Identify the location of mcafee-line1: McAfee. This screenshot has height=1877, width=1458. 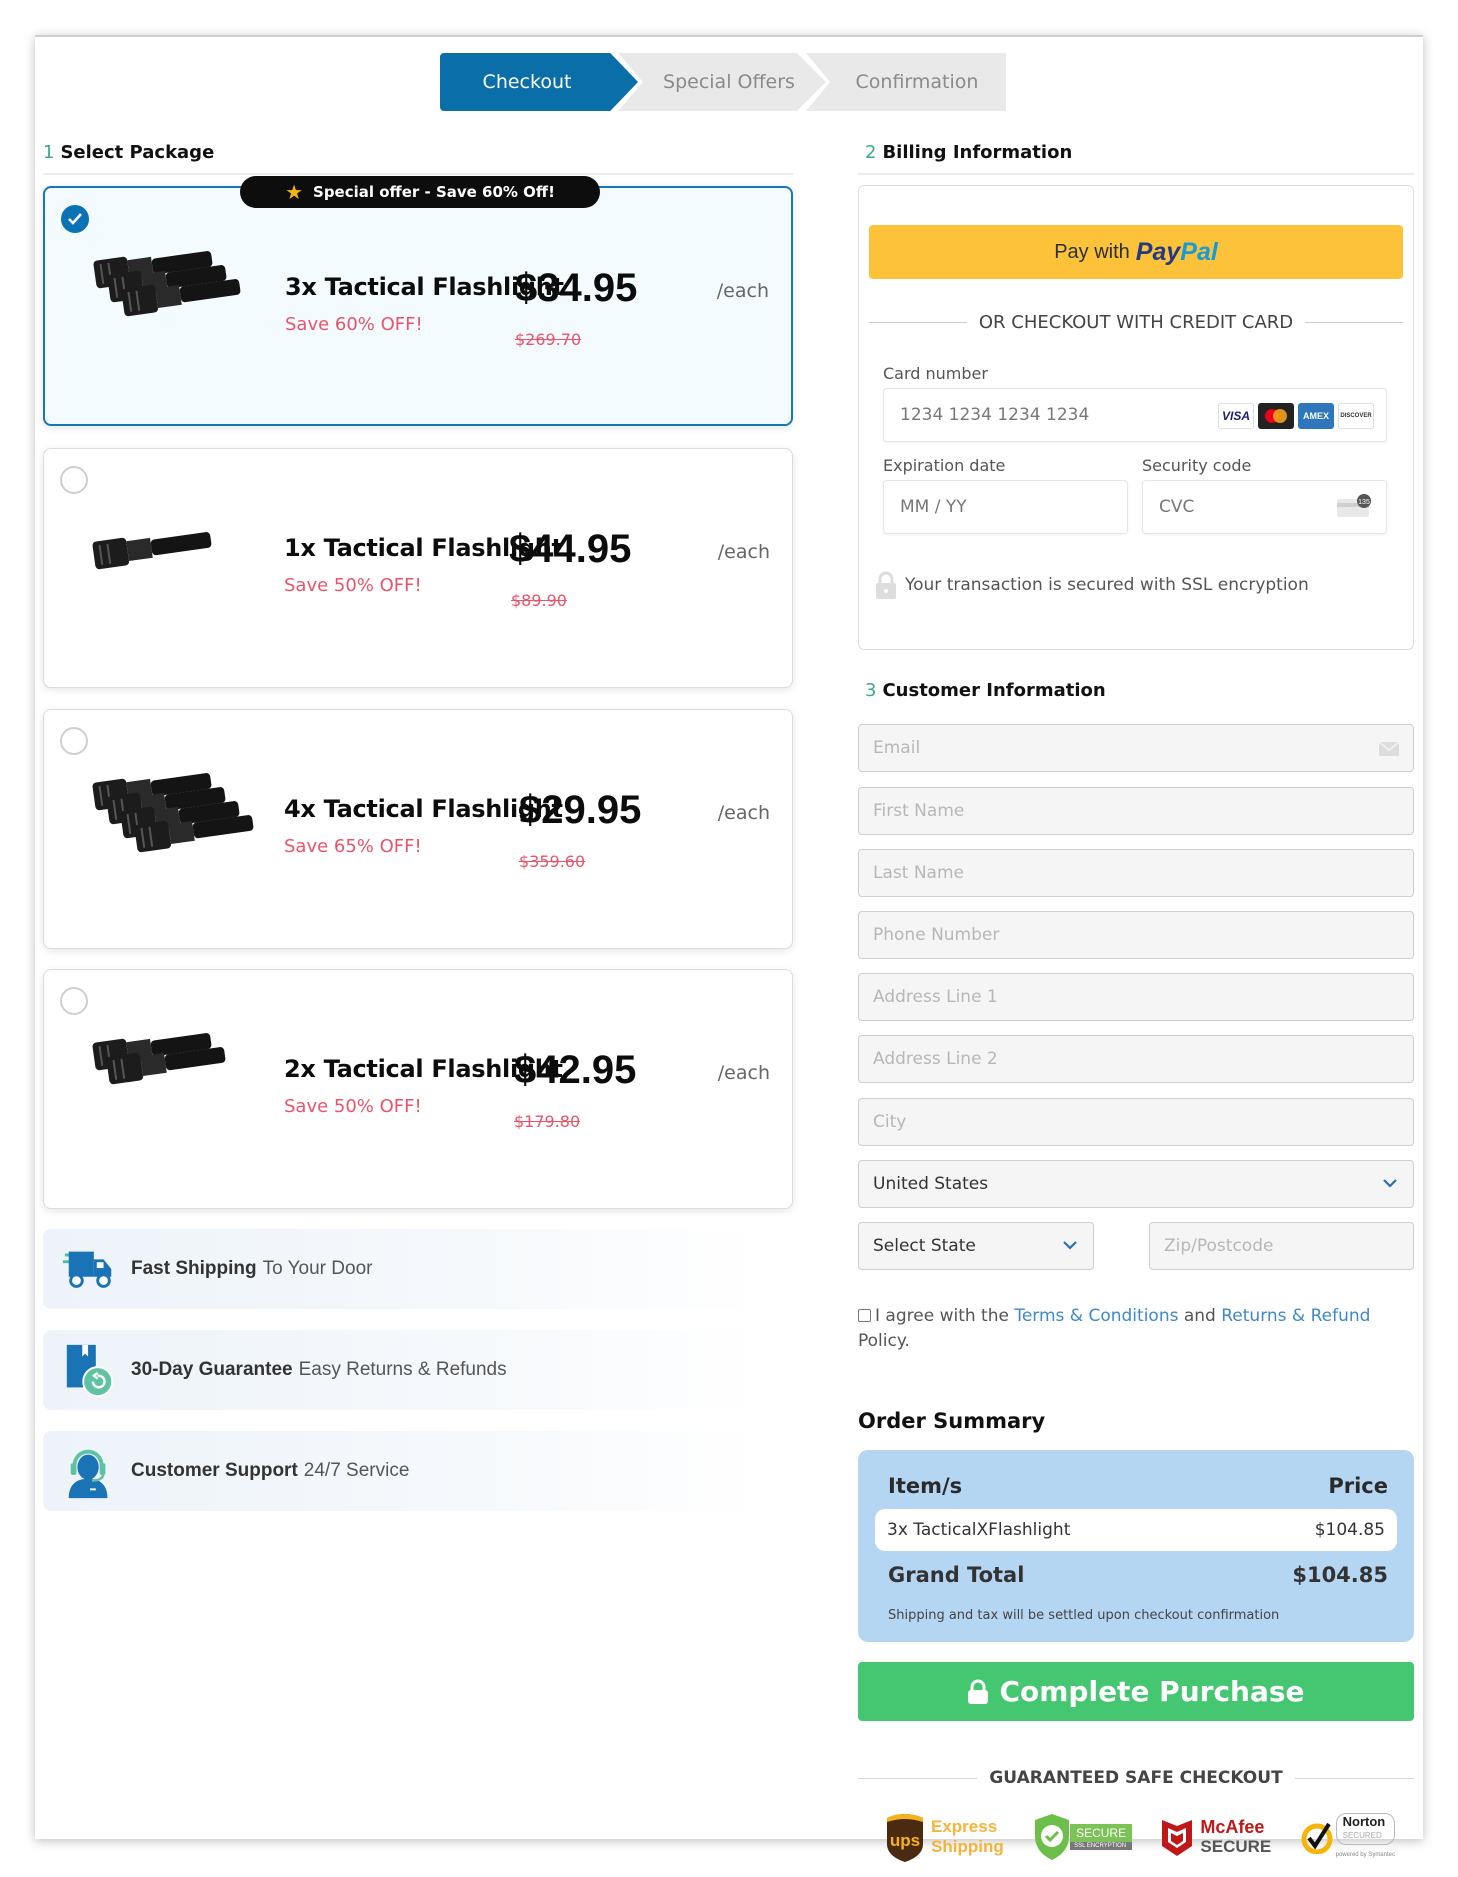
(1232, 1827).